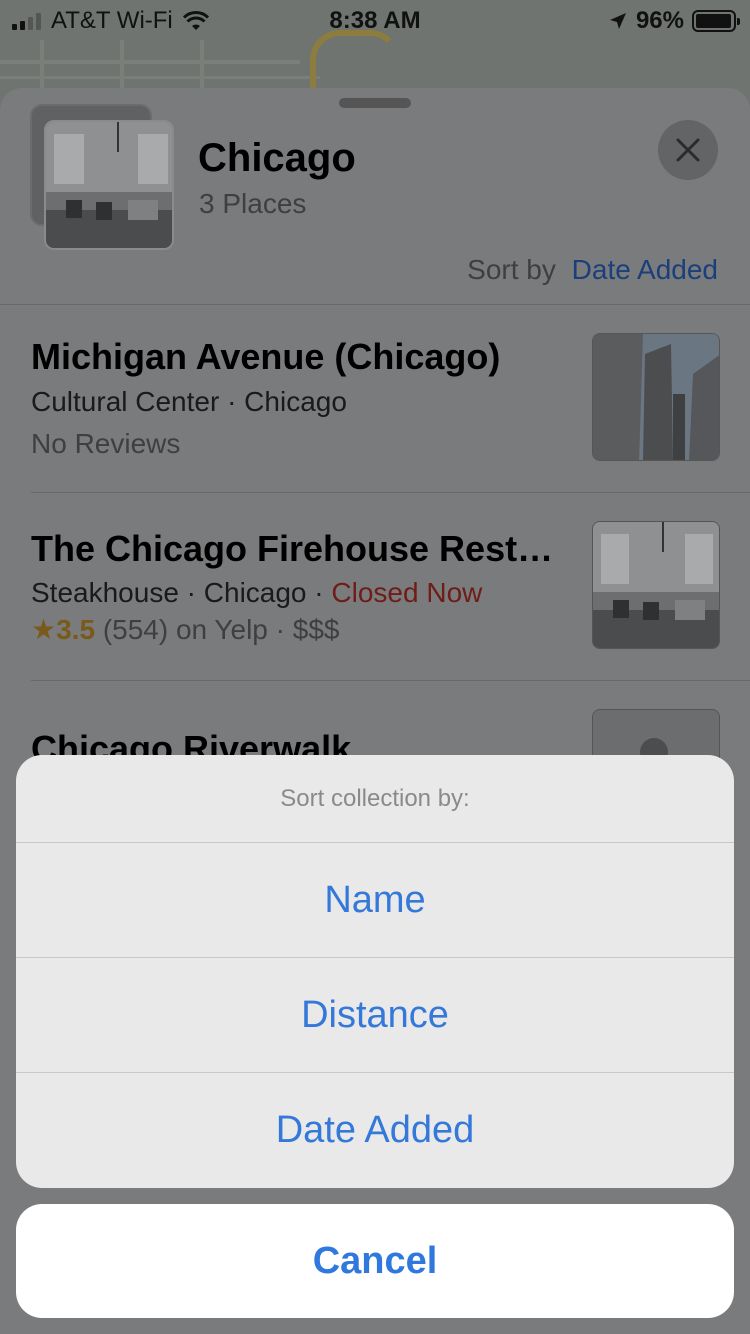  I want to click on rating-value: 3.5, so click(76, 629).